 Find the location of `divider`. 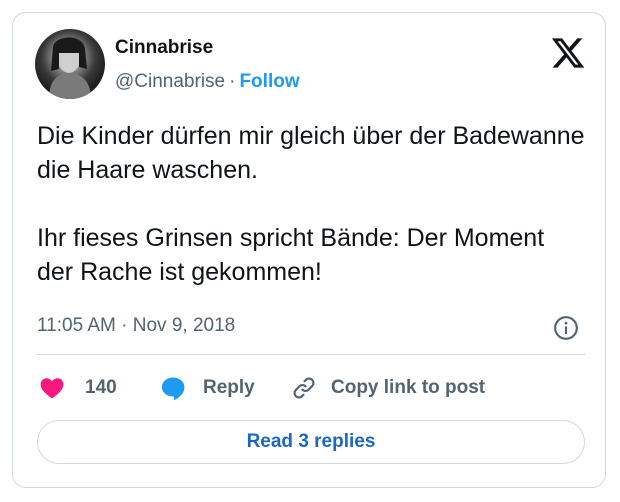

divider is located at coordinates (311, 354).